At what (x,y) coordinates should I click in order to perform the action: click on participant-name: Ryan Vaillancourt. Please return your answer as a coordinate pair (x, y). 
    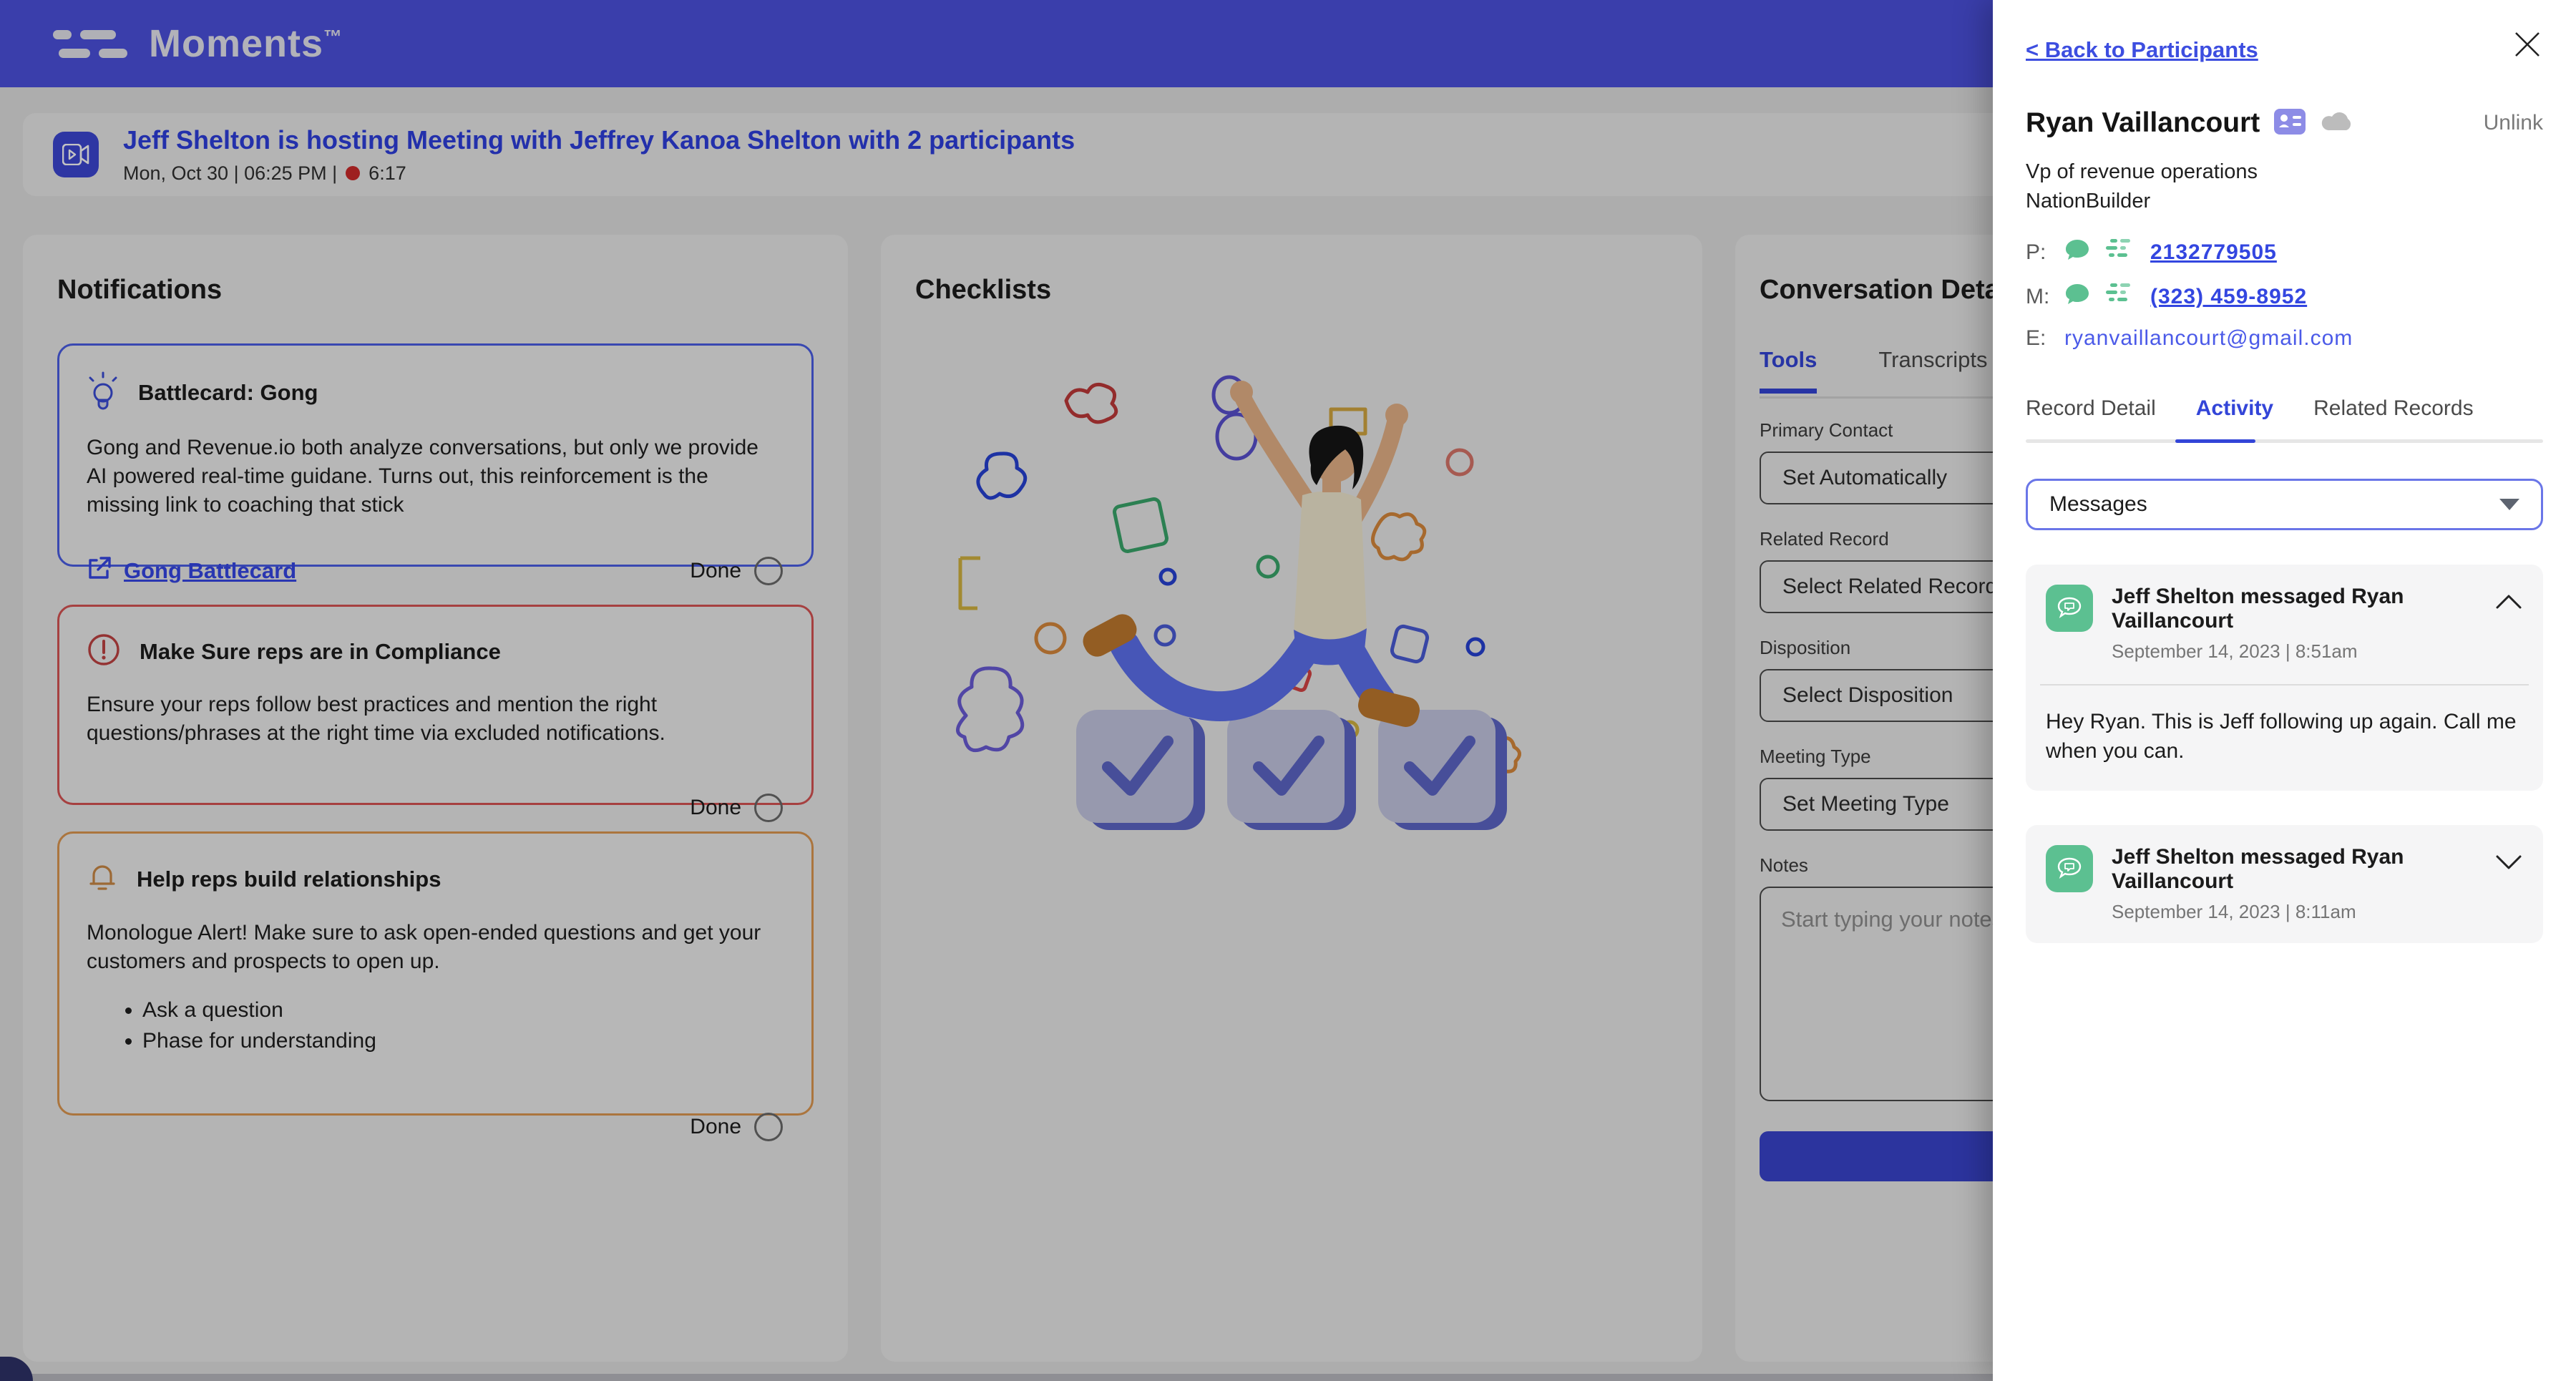
    Looking at the image, I should click on (2143, 122).